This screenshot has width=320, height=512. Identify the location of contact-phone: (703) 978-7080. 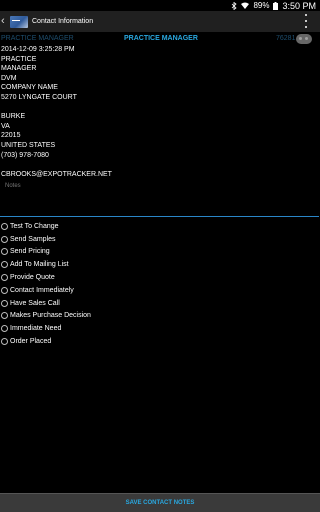
(25, 155).